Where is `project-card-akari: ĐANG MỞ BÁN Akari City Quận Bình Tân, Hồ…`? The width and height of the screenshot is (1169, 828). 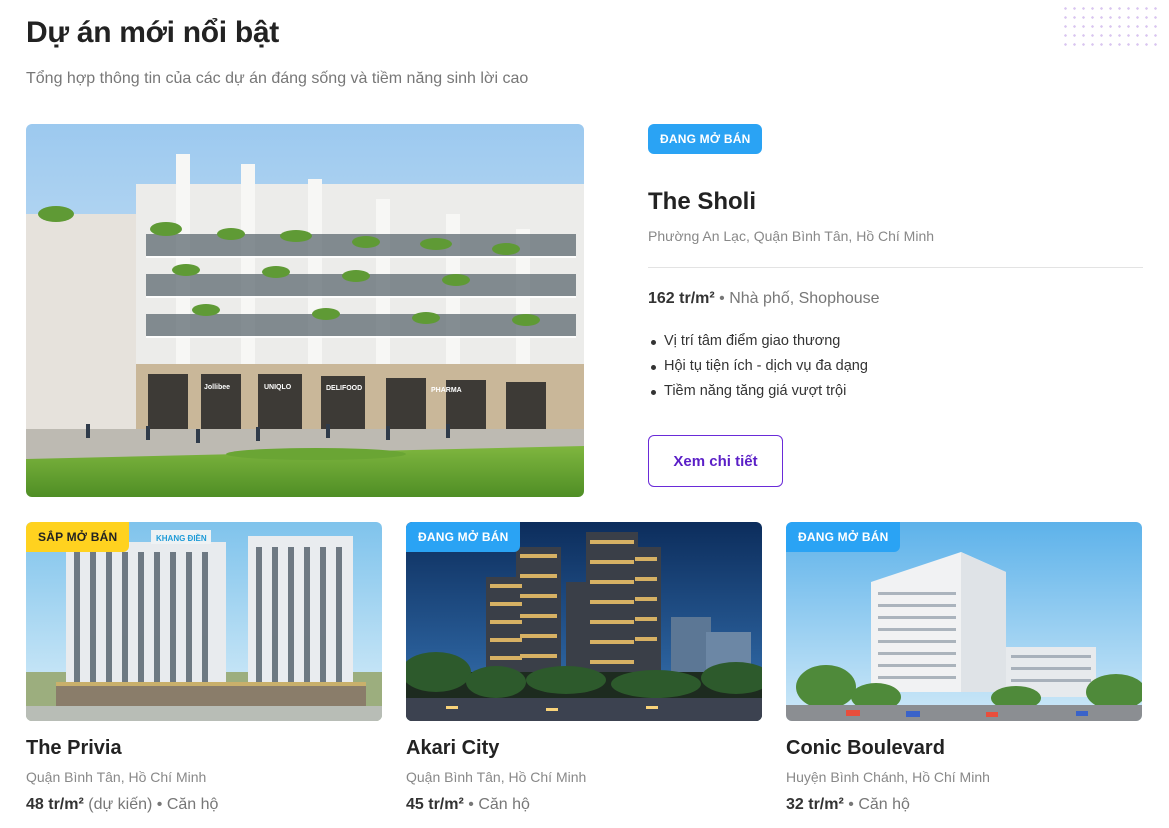 project-card-akari: ĐANG MỞ BÁN Akari City Quận Bình Tân, Hồ… is located at coordinates (584, 668).